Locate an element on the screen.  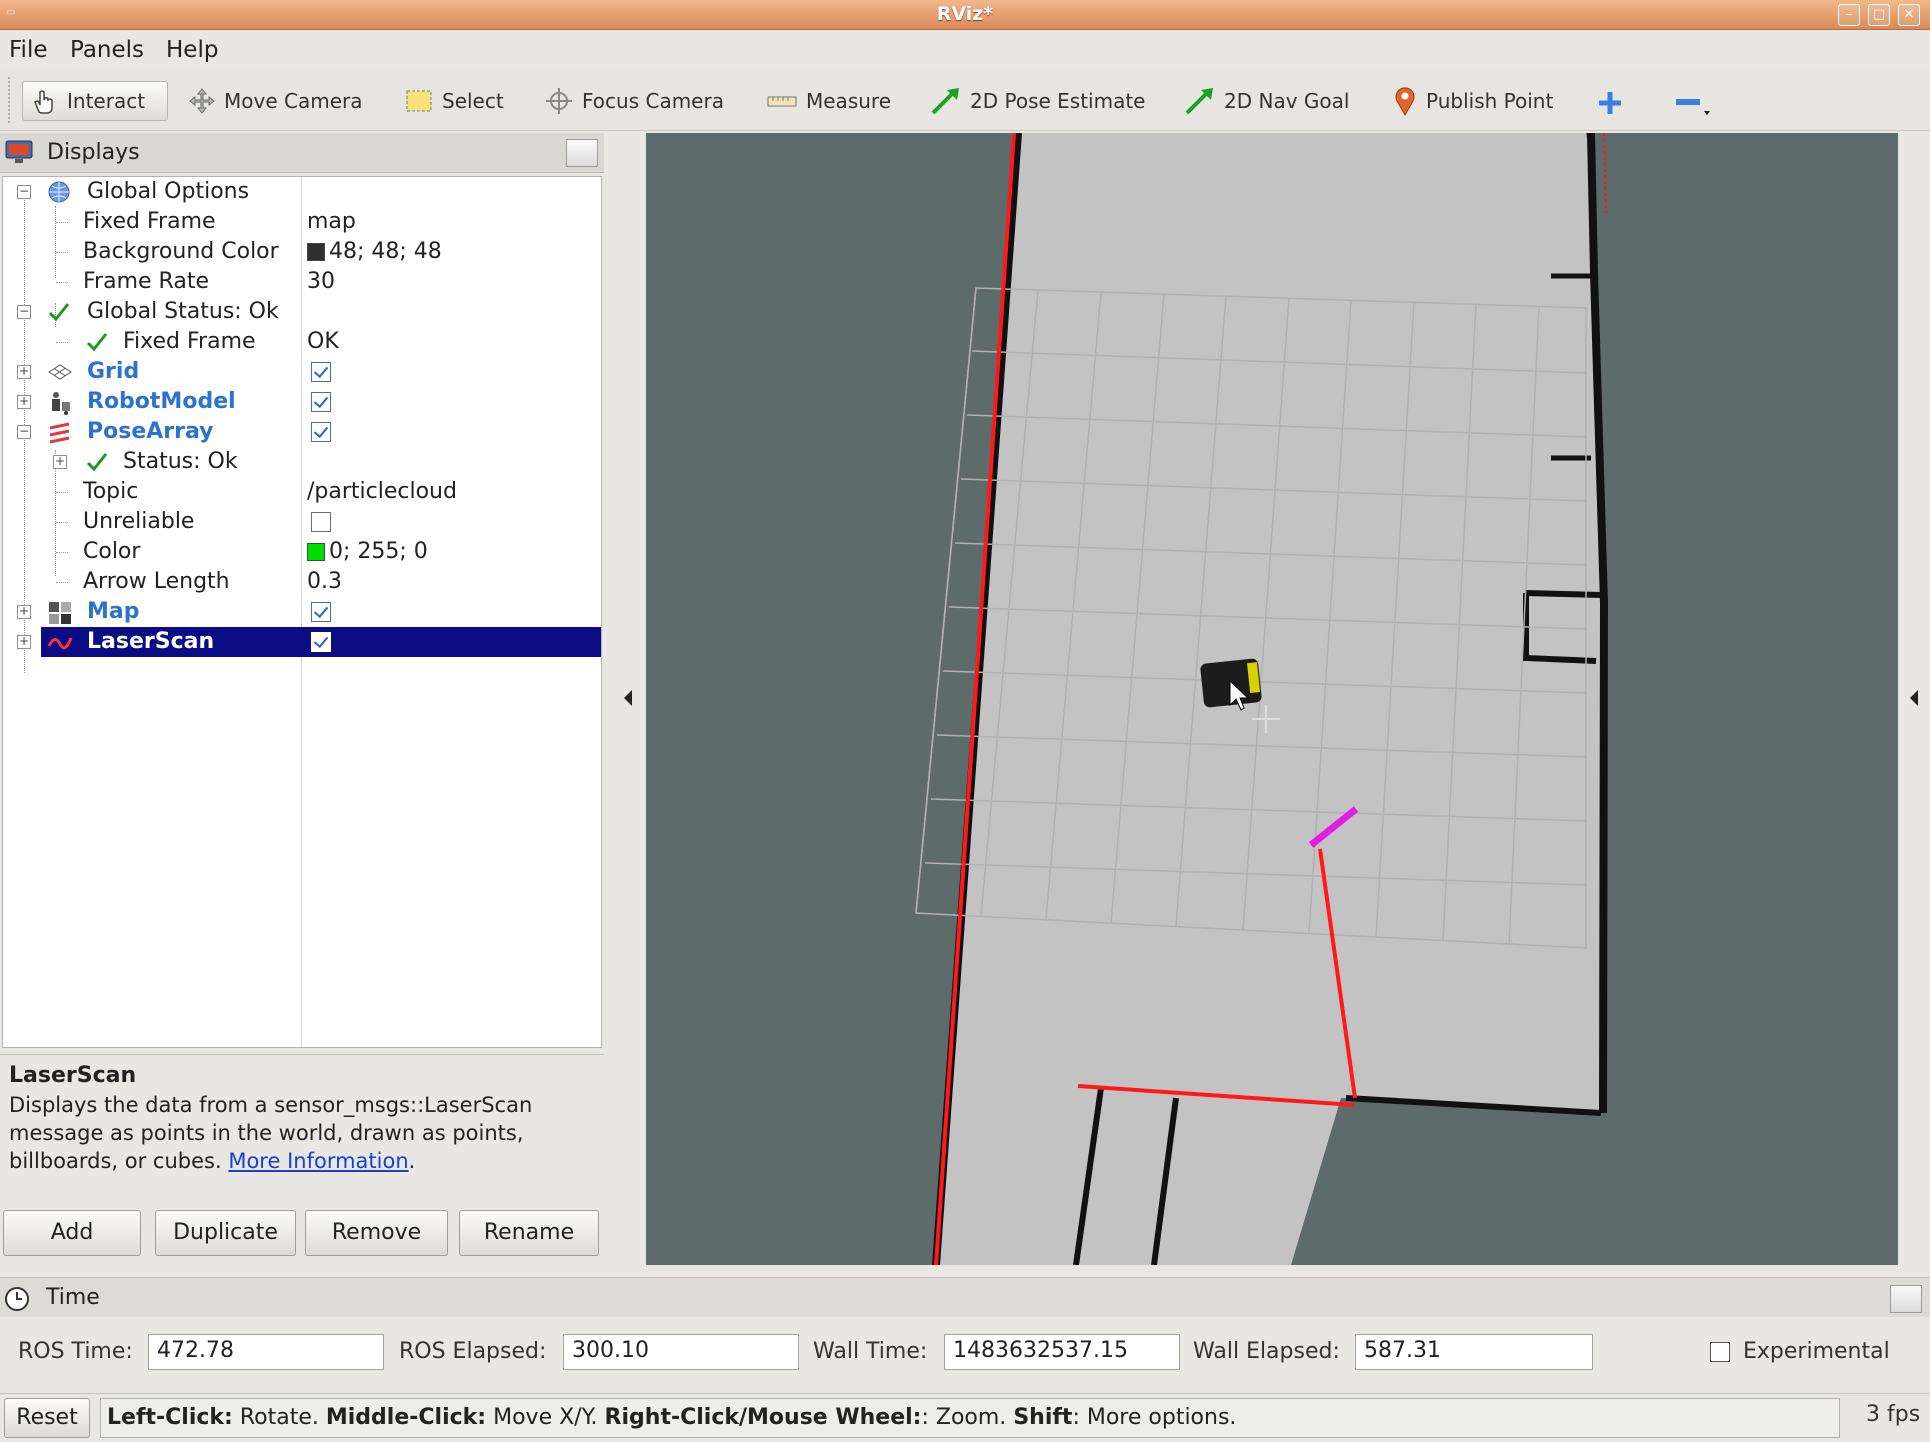
fixed-frame-label: Fixed Frame is located at coordinates (149, 221).